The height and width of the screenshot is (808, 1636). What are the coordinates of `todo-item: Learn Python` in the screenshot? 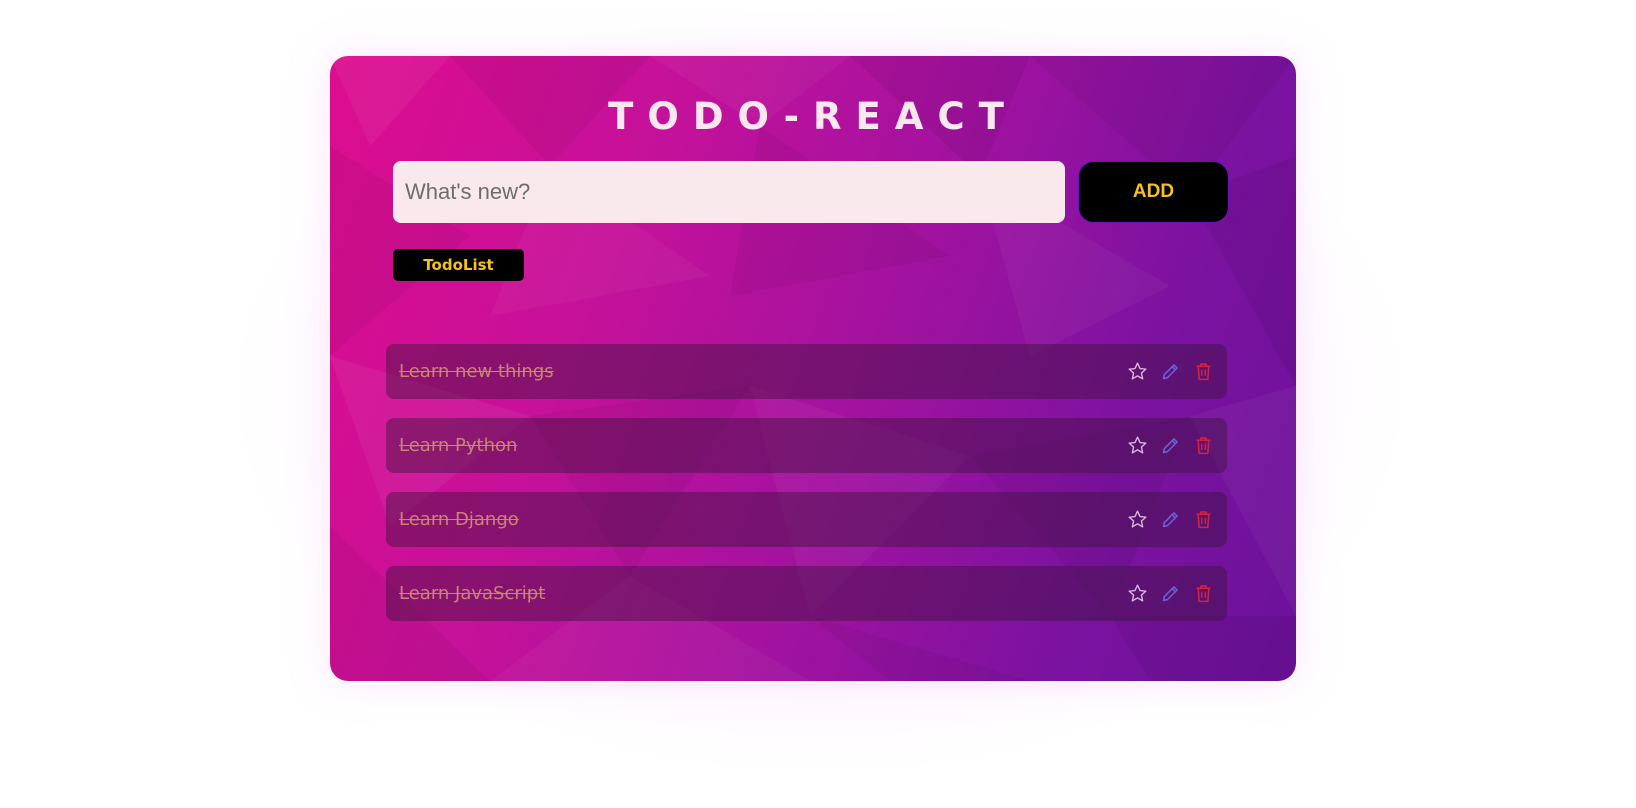 It's located at (806, 445).